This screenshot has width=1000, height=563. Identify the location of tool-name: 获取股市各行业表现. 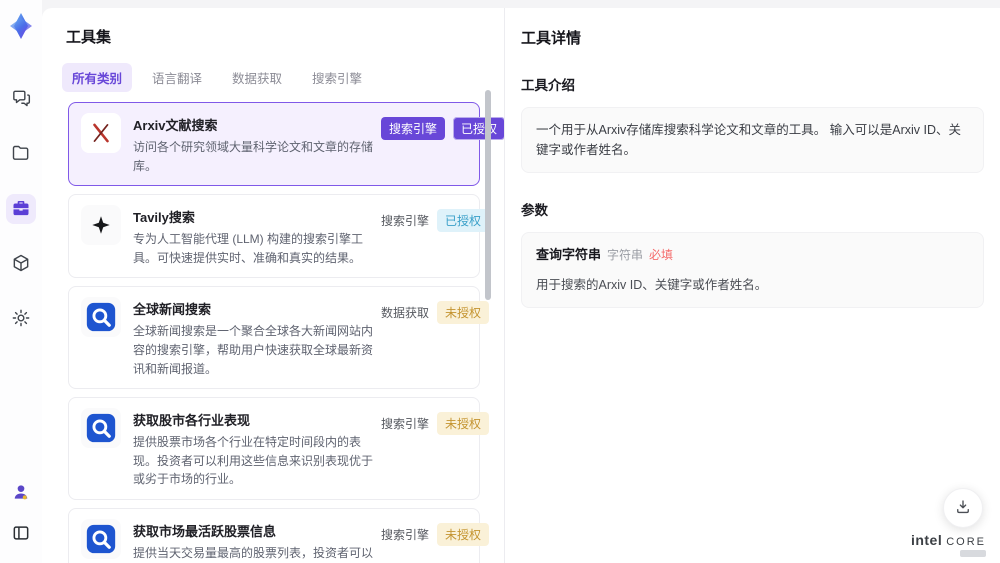
(192, 421).